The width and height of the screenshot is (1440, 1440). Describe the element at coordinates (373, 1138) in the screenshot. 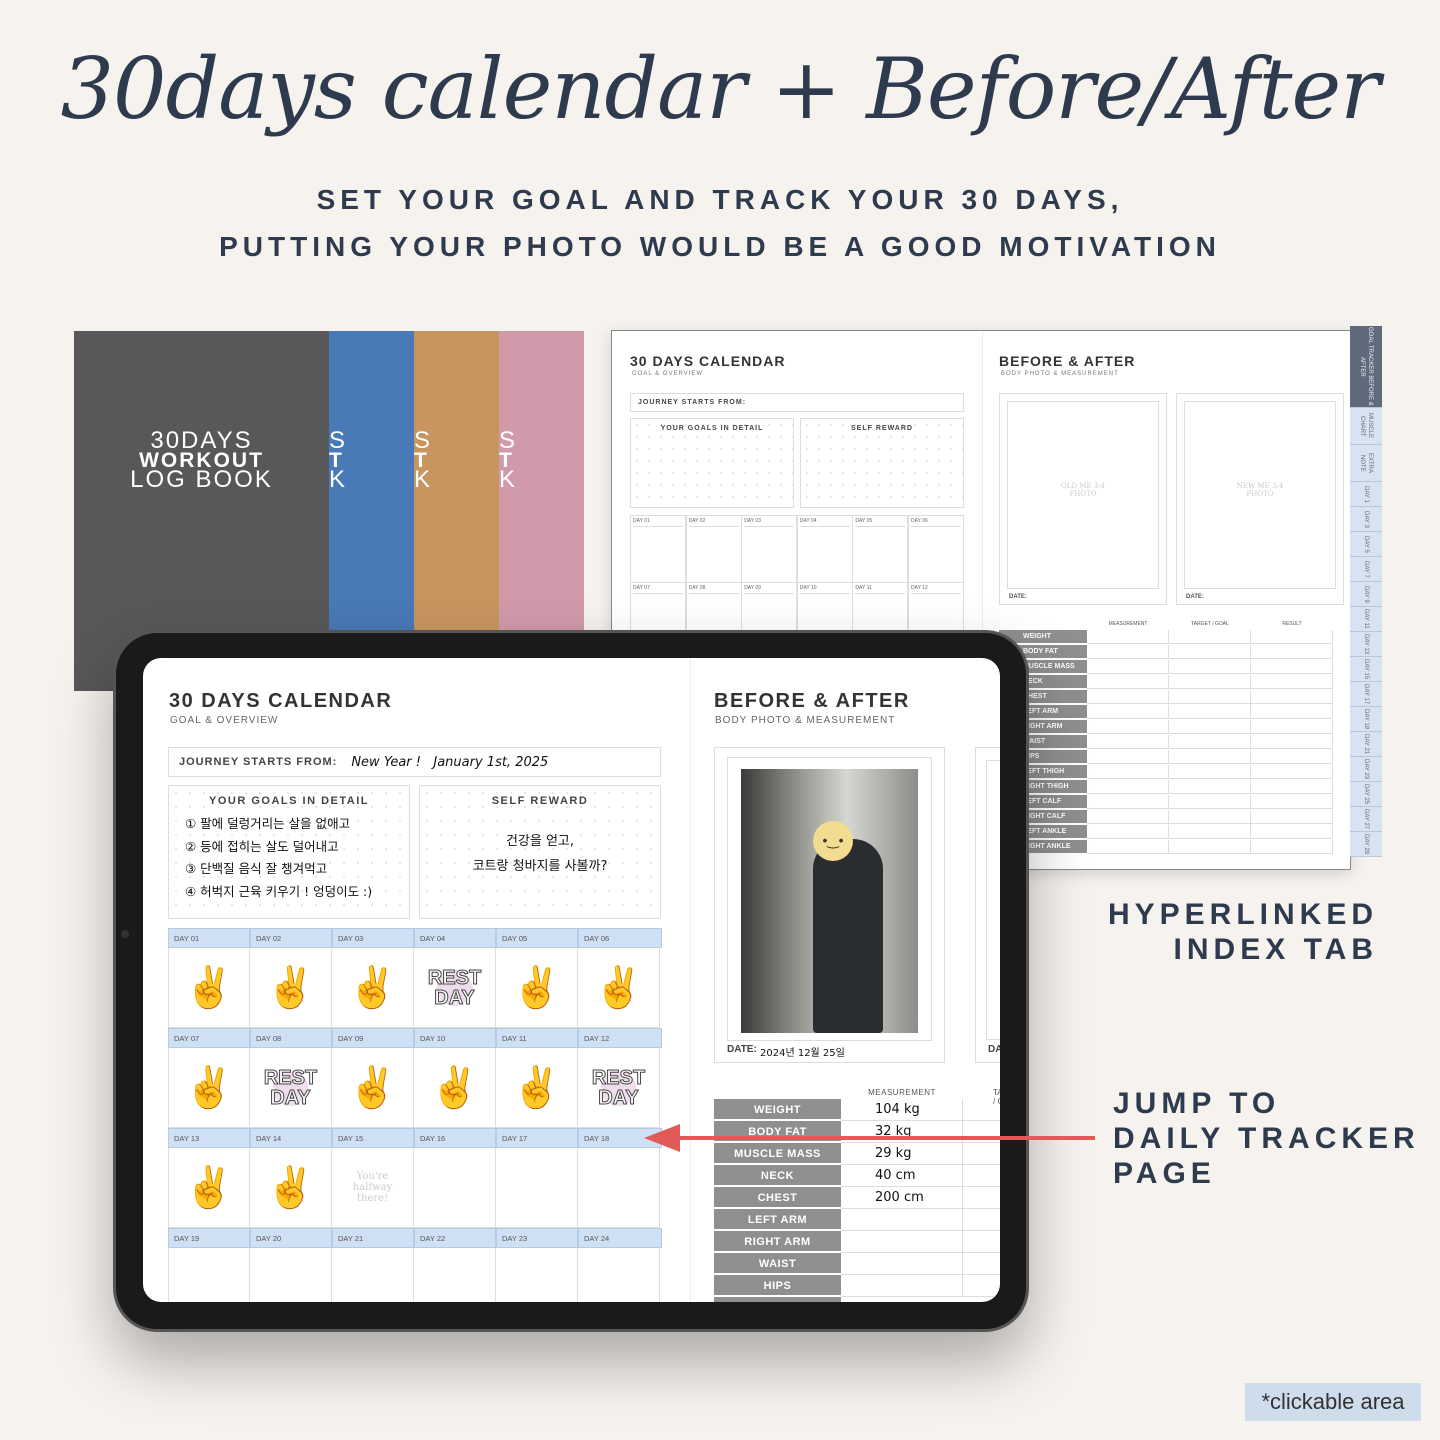

I see `day-header: DAY 15` at that location.